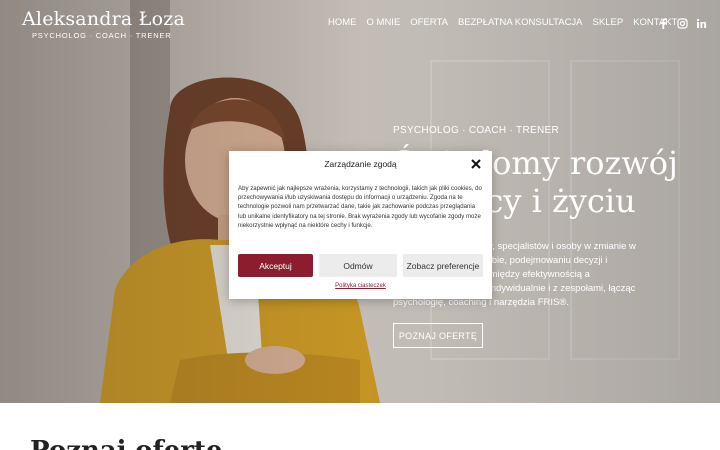 This screenshot has width=720, height=450. What do you see at coordinates (443, 265) in the screenshot?
I see `preferences-button: Zobacz preferencje` at bounding box center [443, 265].